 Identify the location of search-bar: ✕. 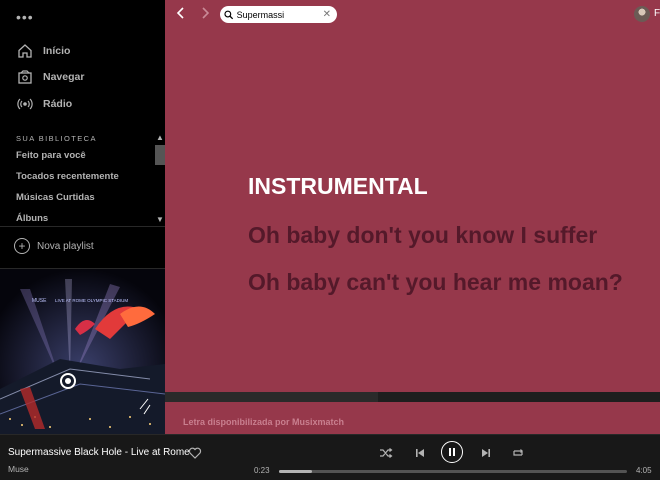
(278, 14).